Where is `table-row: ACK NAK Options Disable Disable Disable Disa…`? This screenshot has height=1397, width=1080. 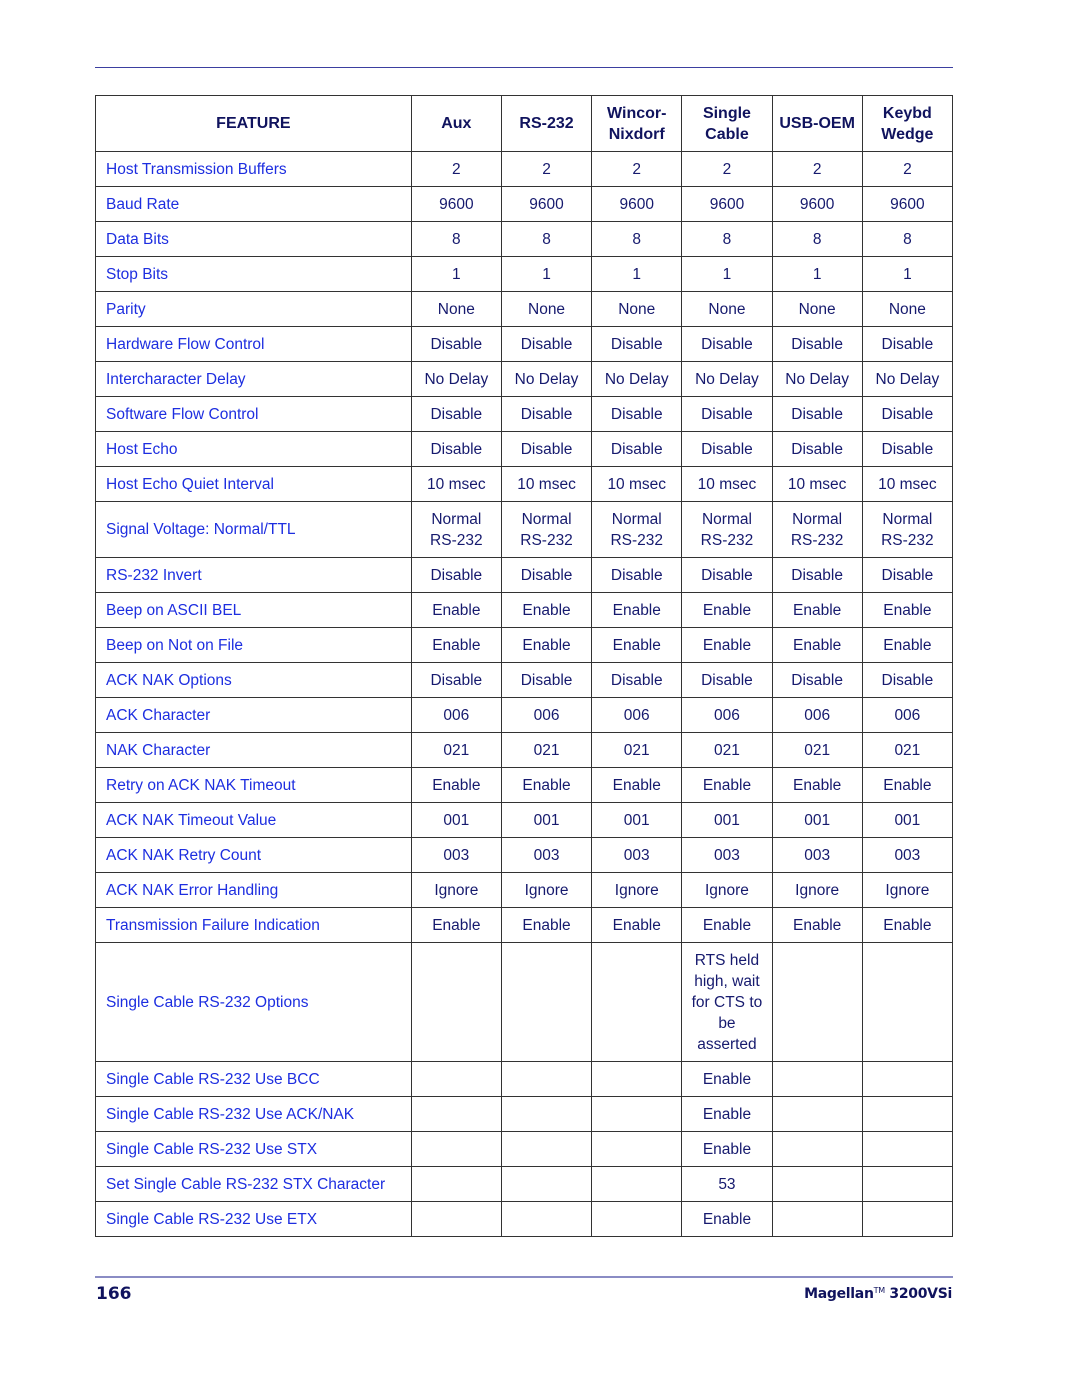 table-row: ACK NAK Options Disable Disable Disable Disa… is located at coordinates (524, 680).